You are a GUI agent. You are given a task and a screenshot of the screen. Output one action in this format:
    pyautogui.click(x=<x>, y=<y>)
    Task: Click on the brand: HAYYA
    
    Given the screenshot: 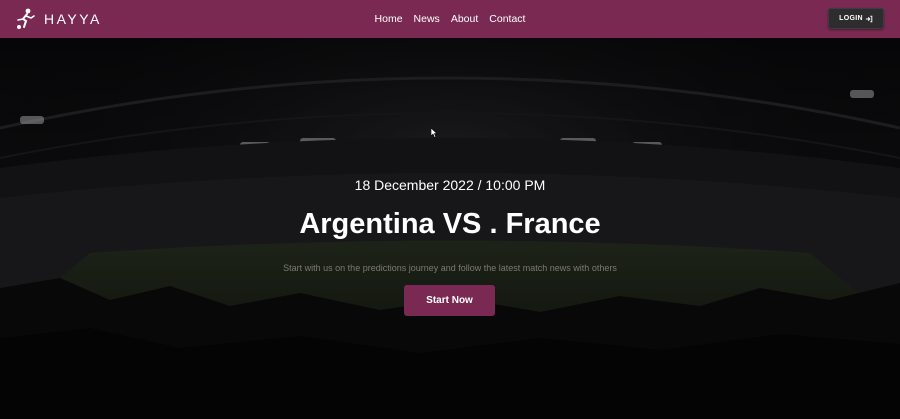 What is the action you would take?
    pyautogui.click(x=69, y=19)
    